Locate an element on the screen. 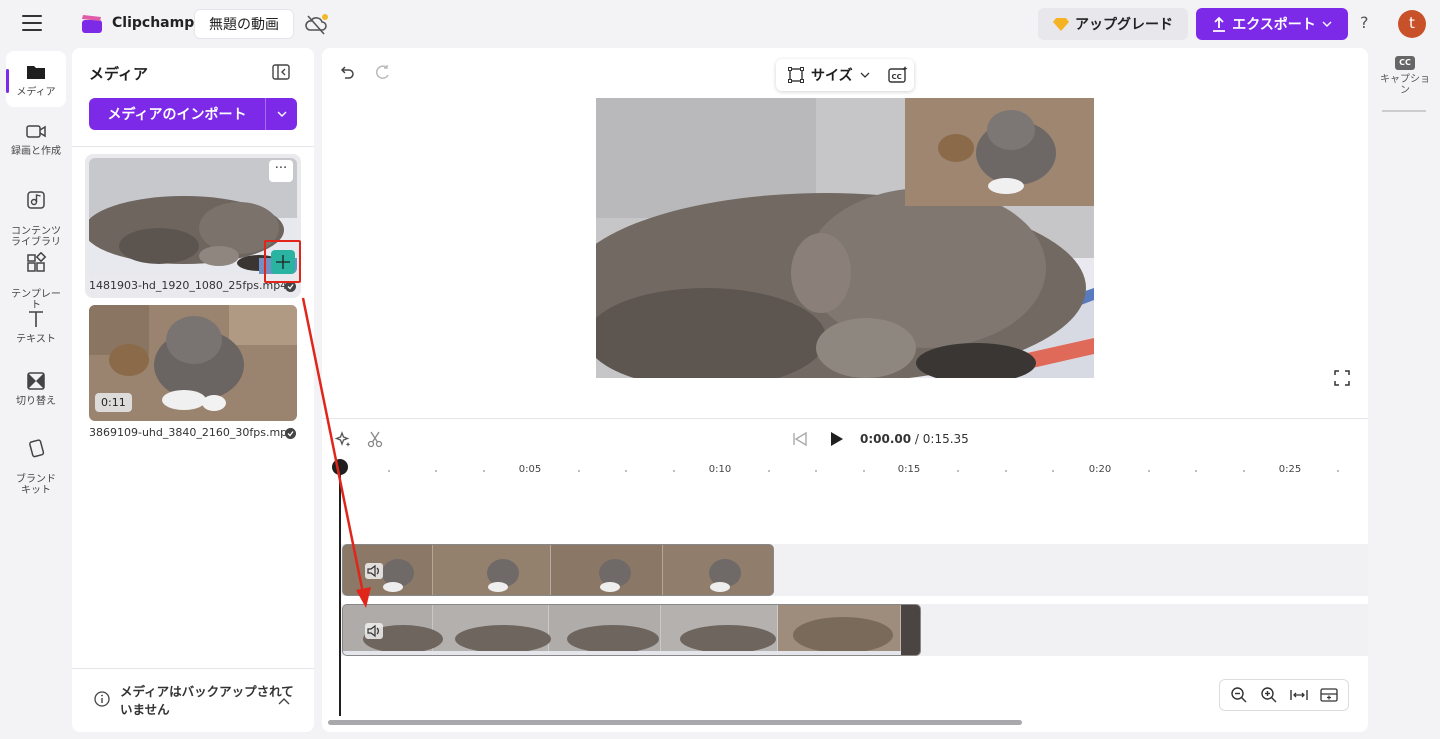 The height and width of the screenshot is (739, 1440). help-icon: ? is located at coordinates (1364, 22).